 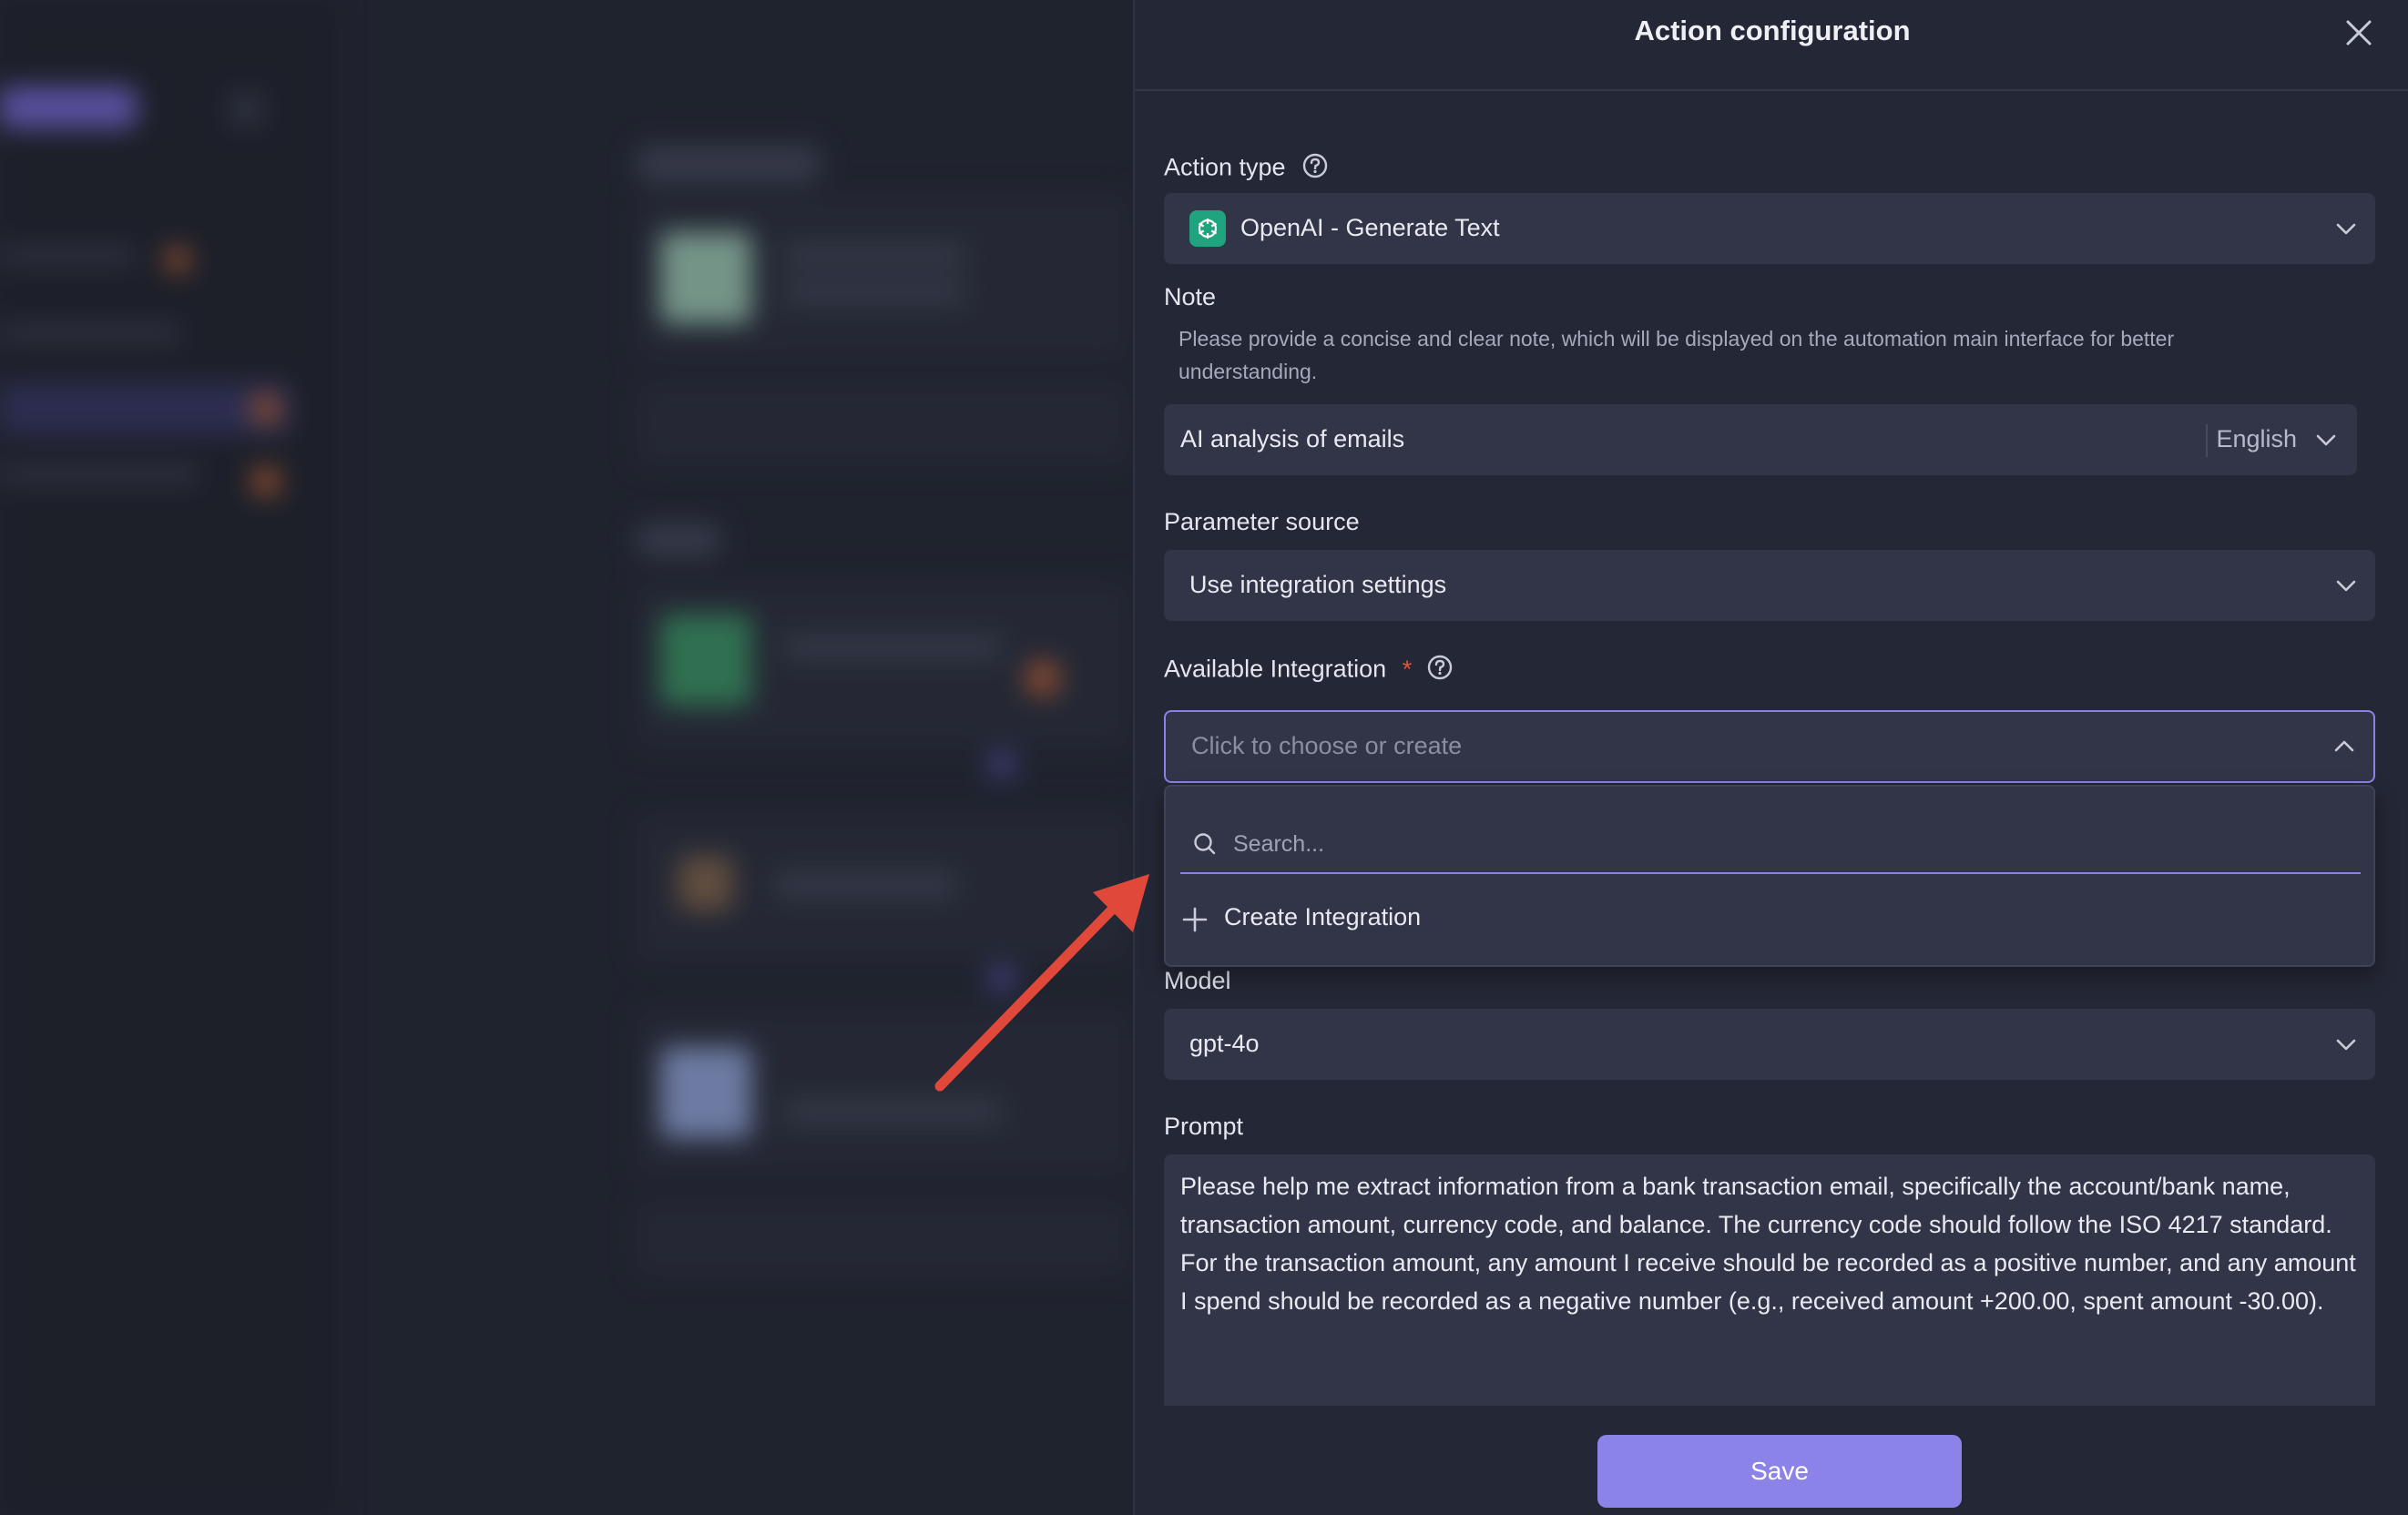 What do you see at coordinates (1323, 916) in the screenshot?
I see `create-integration-label: Create Integration` at bounding box center [1323, 916].